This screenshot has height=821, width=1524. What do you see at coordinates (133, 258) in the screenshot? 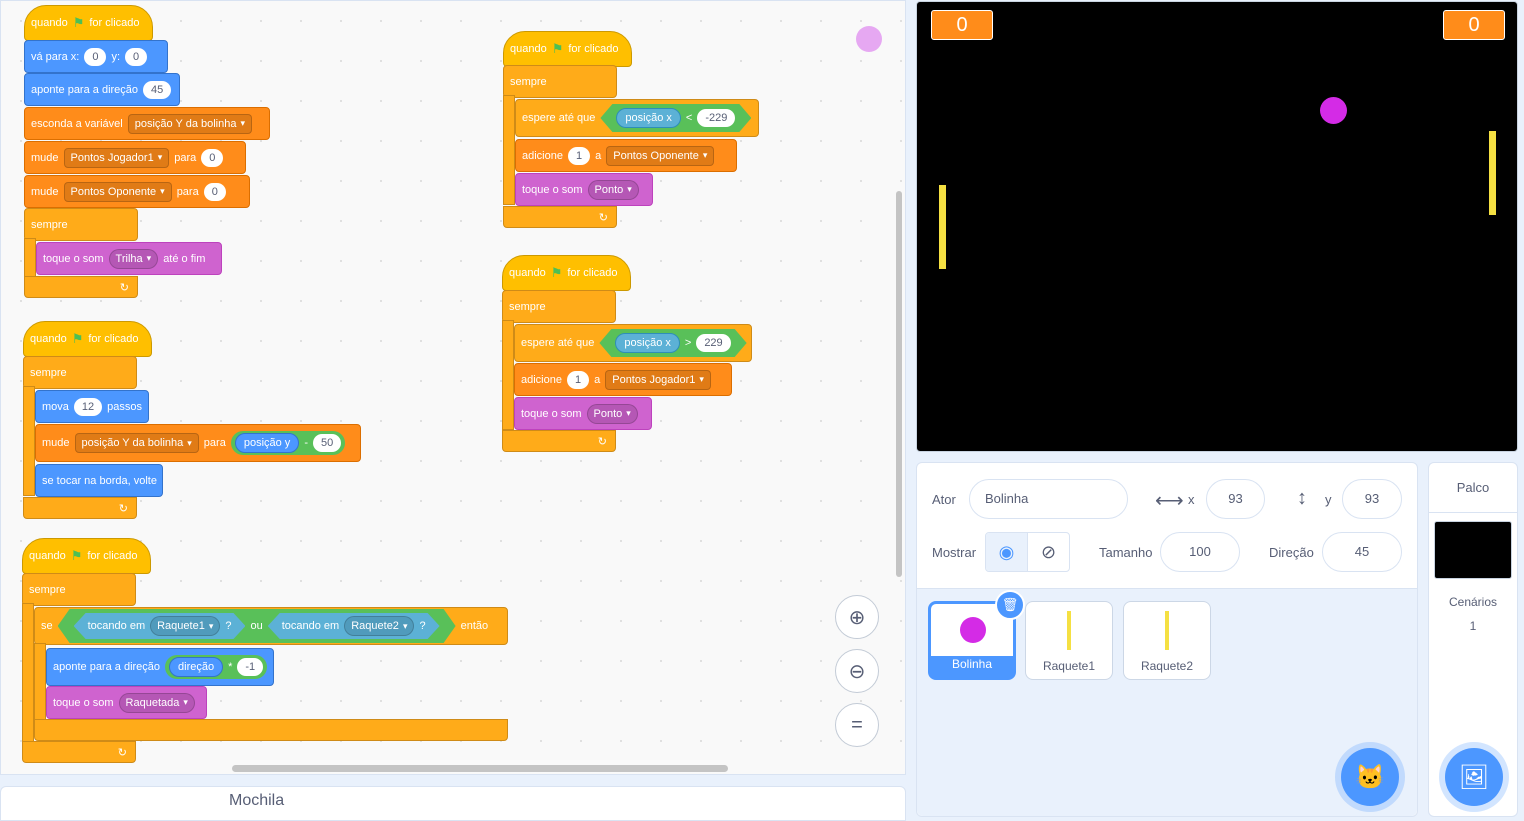
I see `sound-dropdown: Trilha` at bounding box center [133, 258].